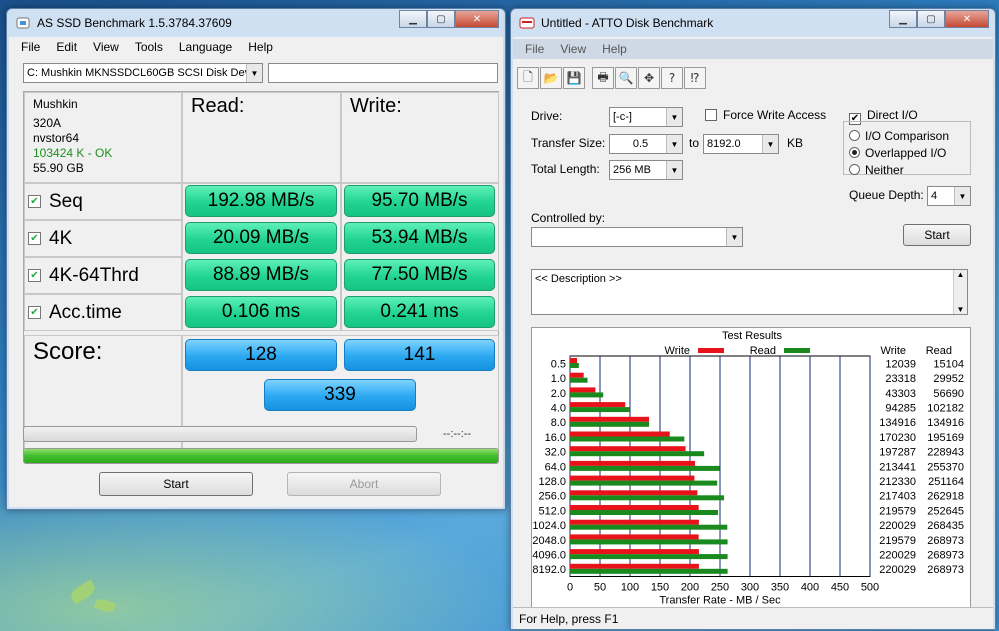  I want to click on chart-title: Test Results, so click(752, 336).